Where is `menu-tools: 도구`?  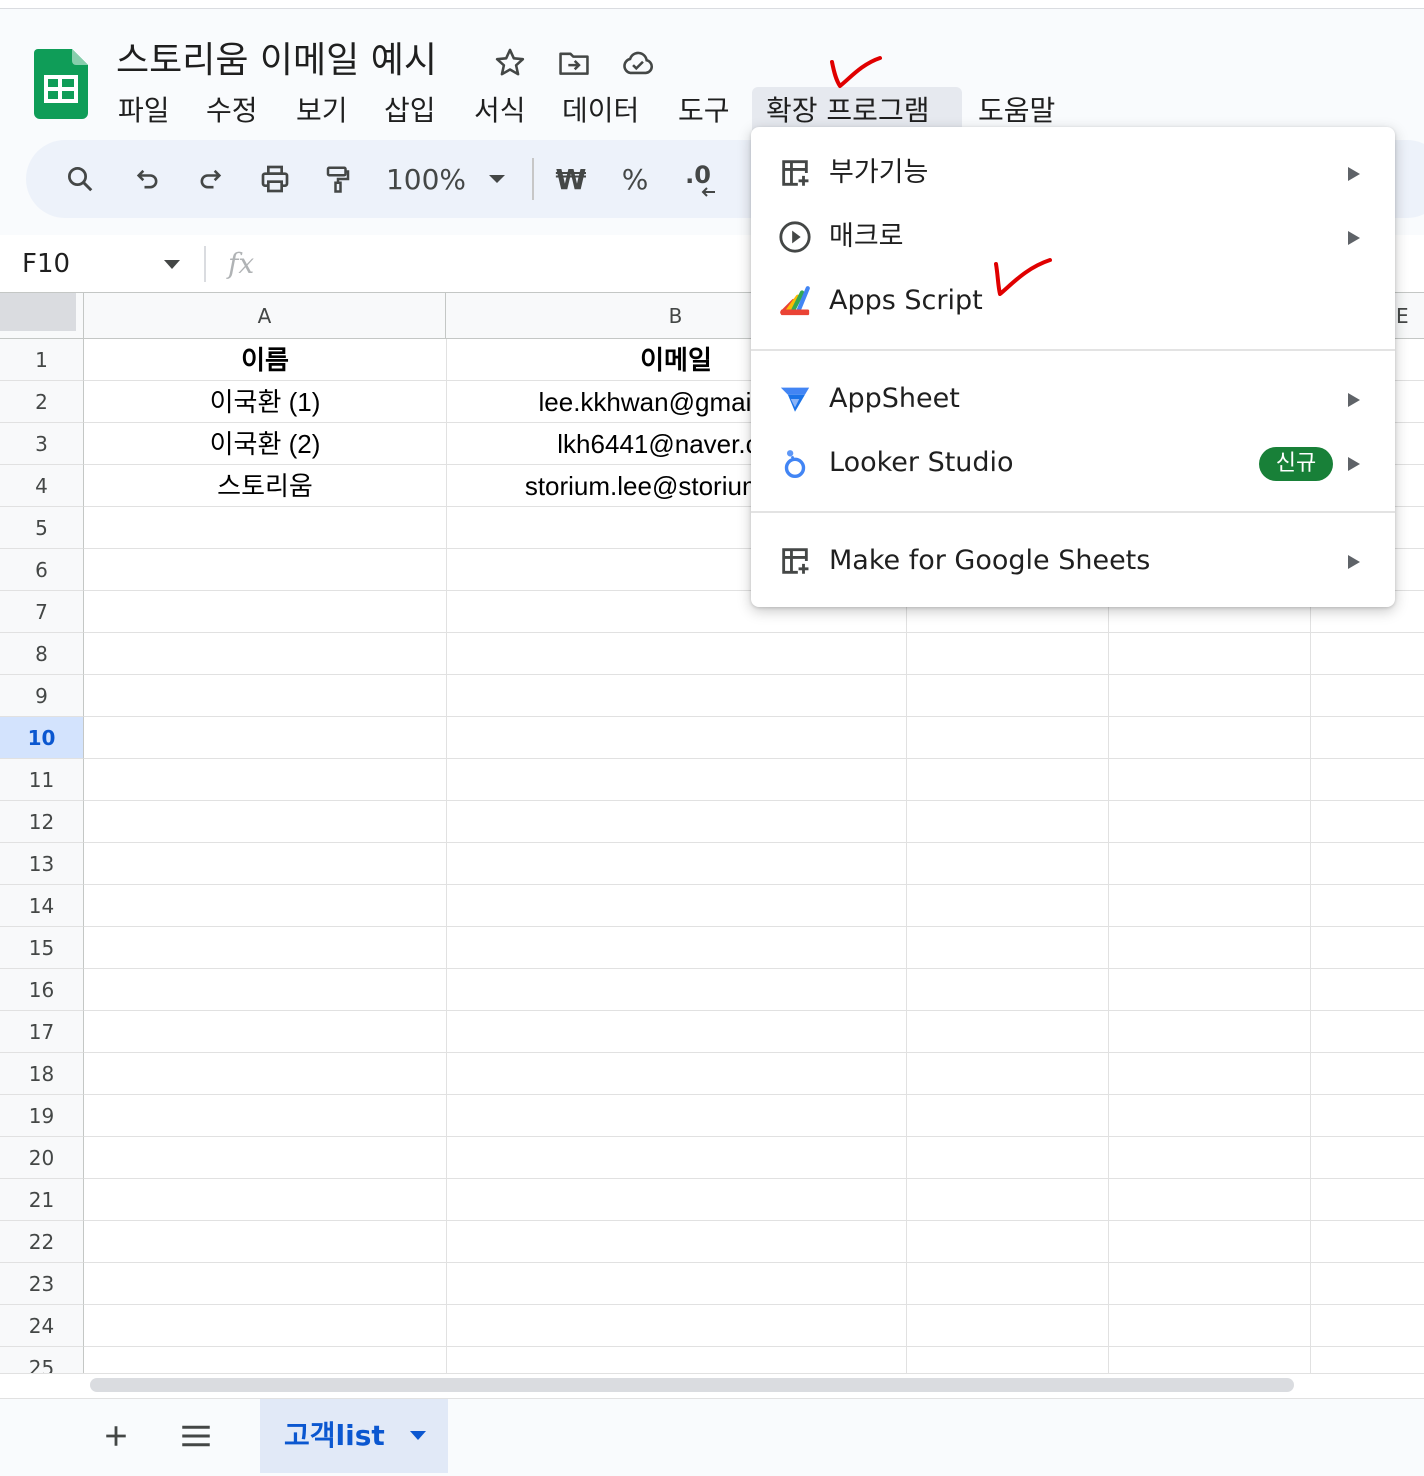 menu-tools: 도구 is located at coordinates (704, 111).